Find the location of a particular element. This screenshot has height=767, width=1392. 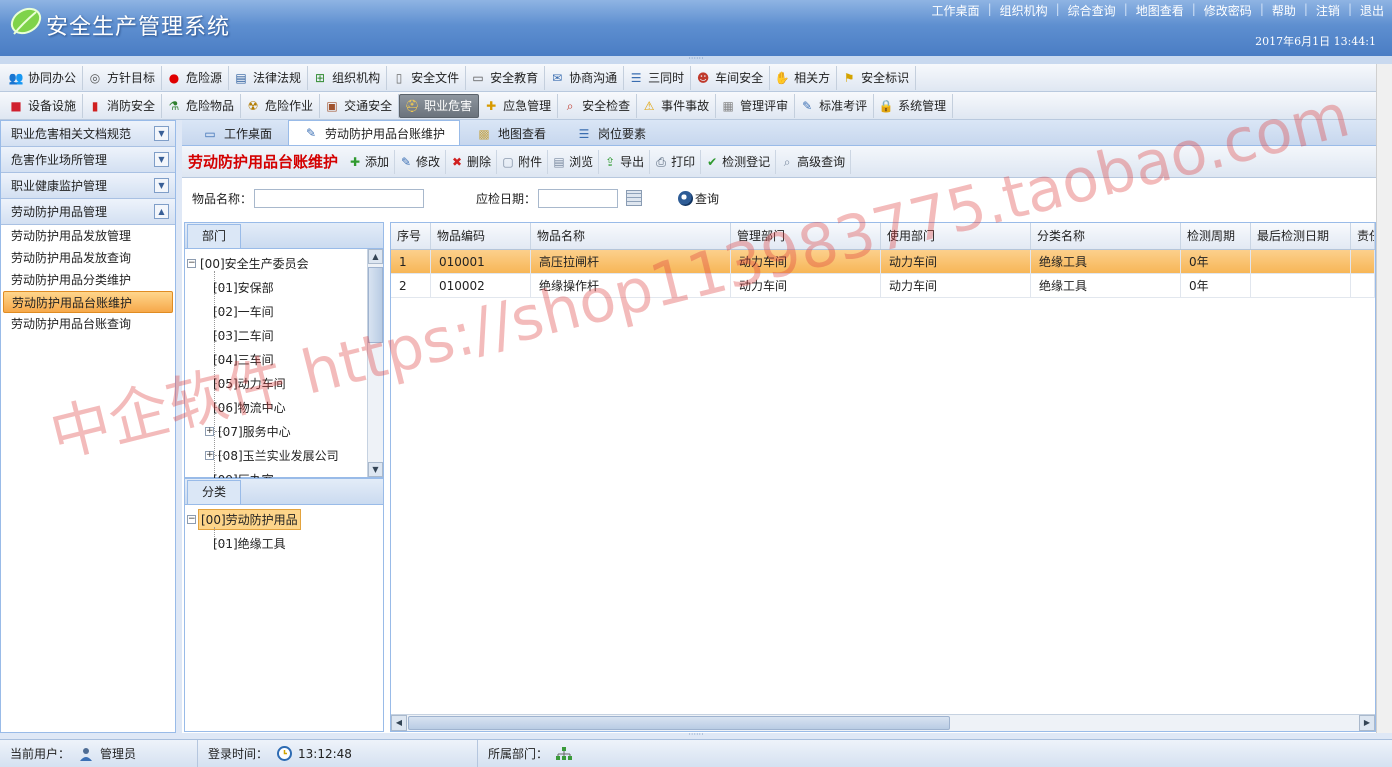

action-button: ▢ 附件 is located at coordinates (523, 161).